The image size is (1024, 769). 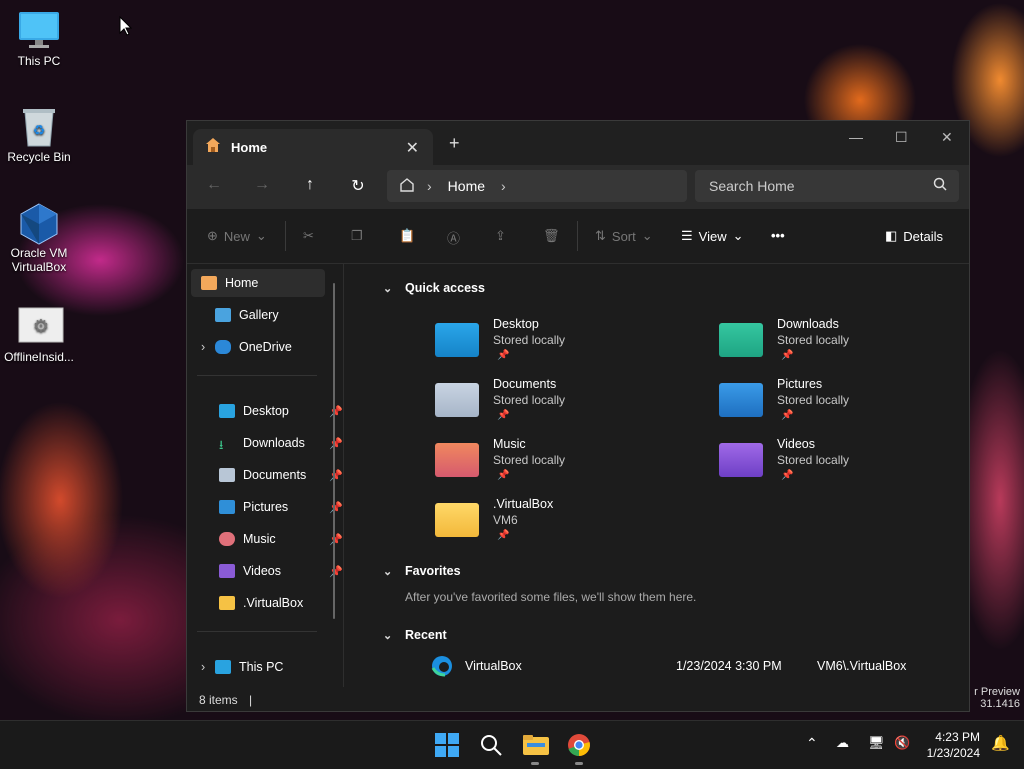 What do you see at coordinates (856, 137) in the screenshot?
I see `minimize-button: —` at bounding box center [856, 137].